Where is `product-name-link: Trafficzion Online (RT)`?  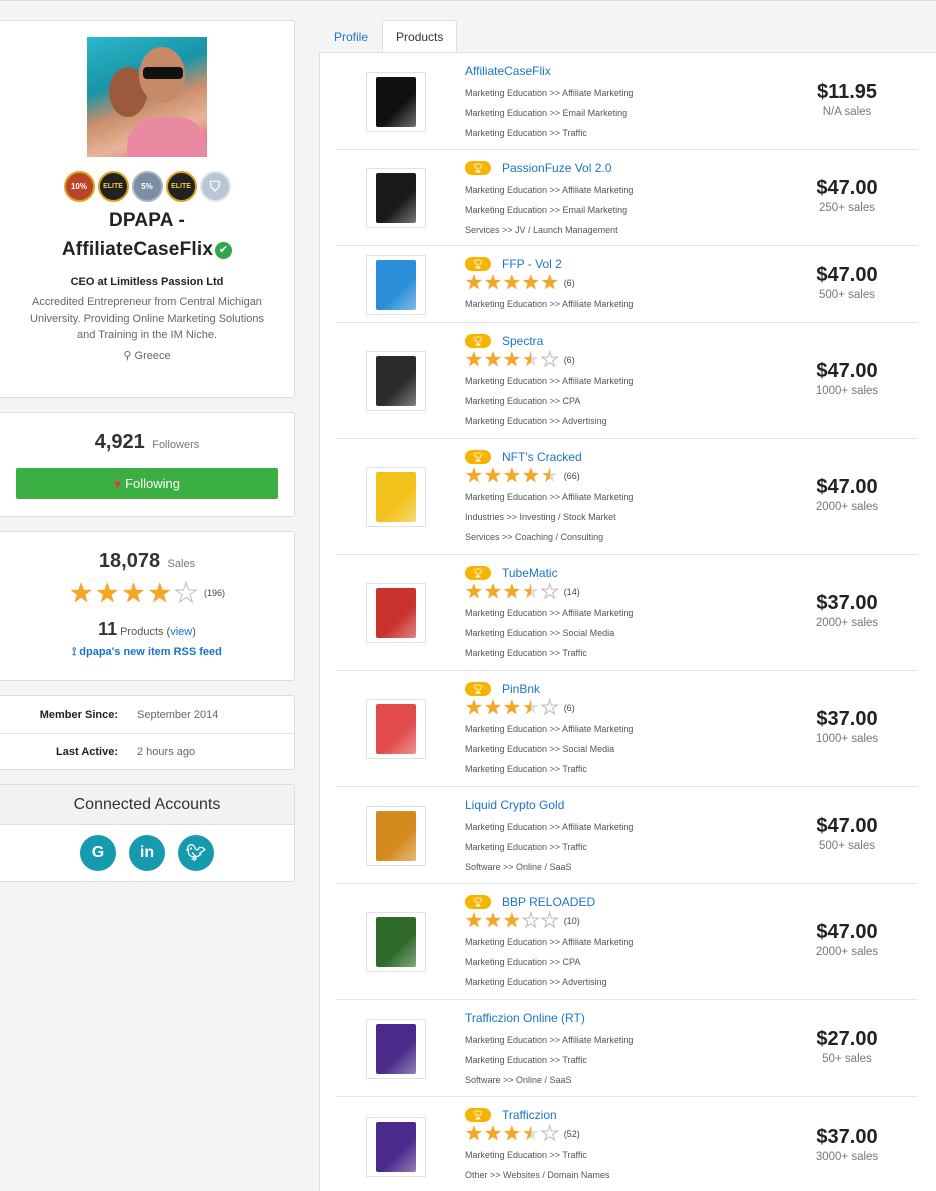
product-name-link: Trafficzion Online (RT) is located at coordinates (525, 1018).